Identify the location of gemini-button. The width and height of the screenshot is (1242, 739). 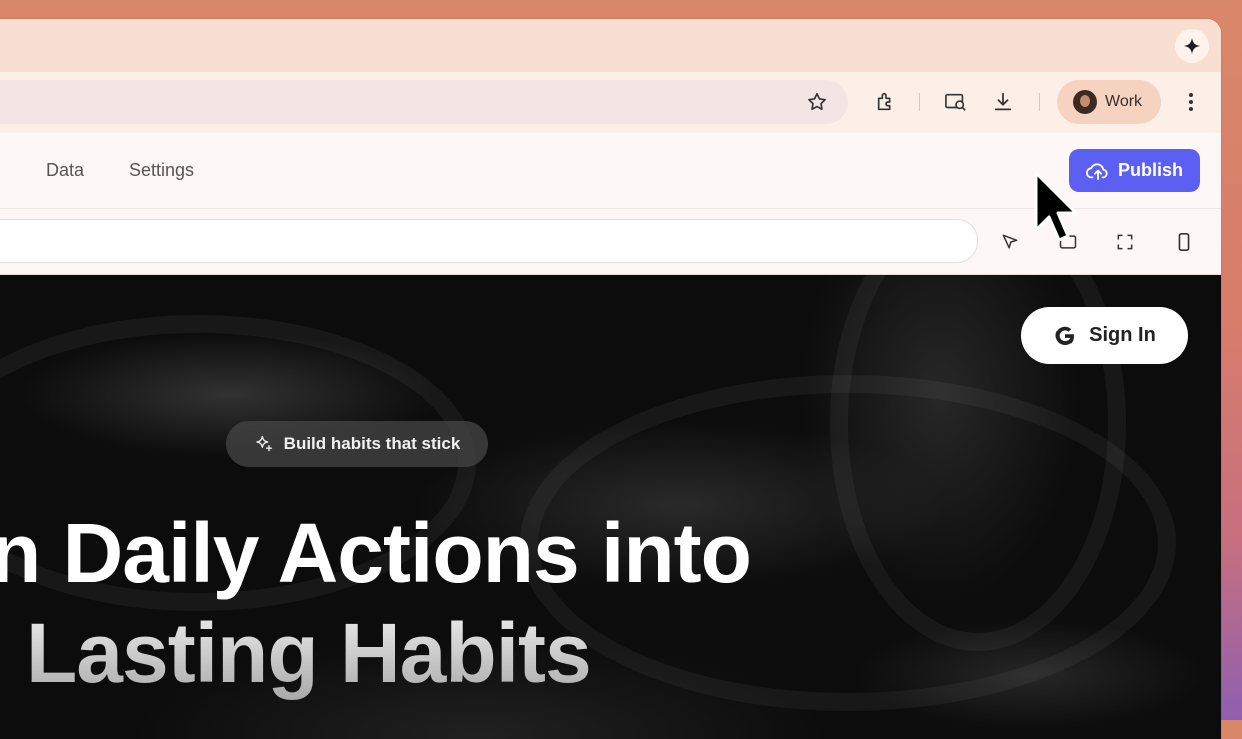
(1192, 46).